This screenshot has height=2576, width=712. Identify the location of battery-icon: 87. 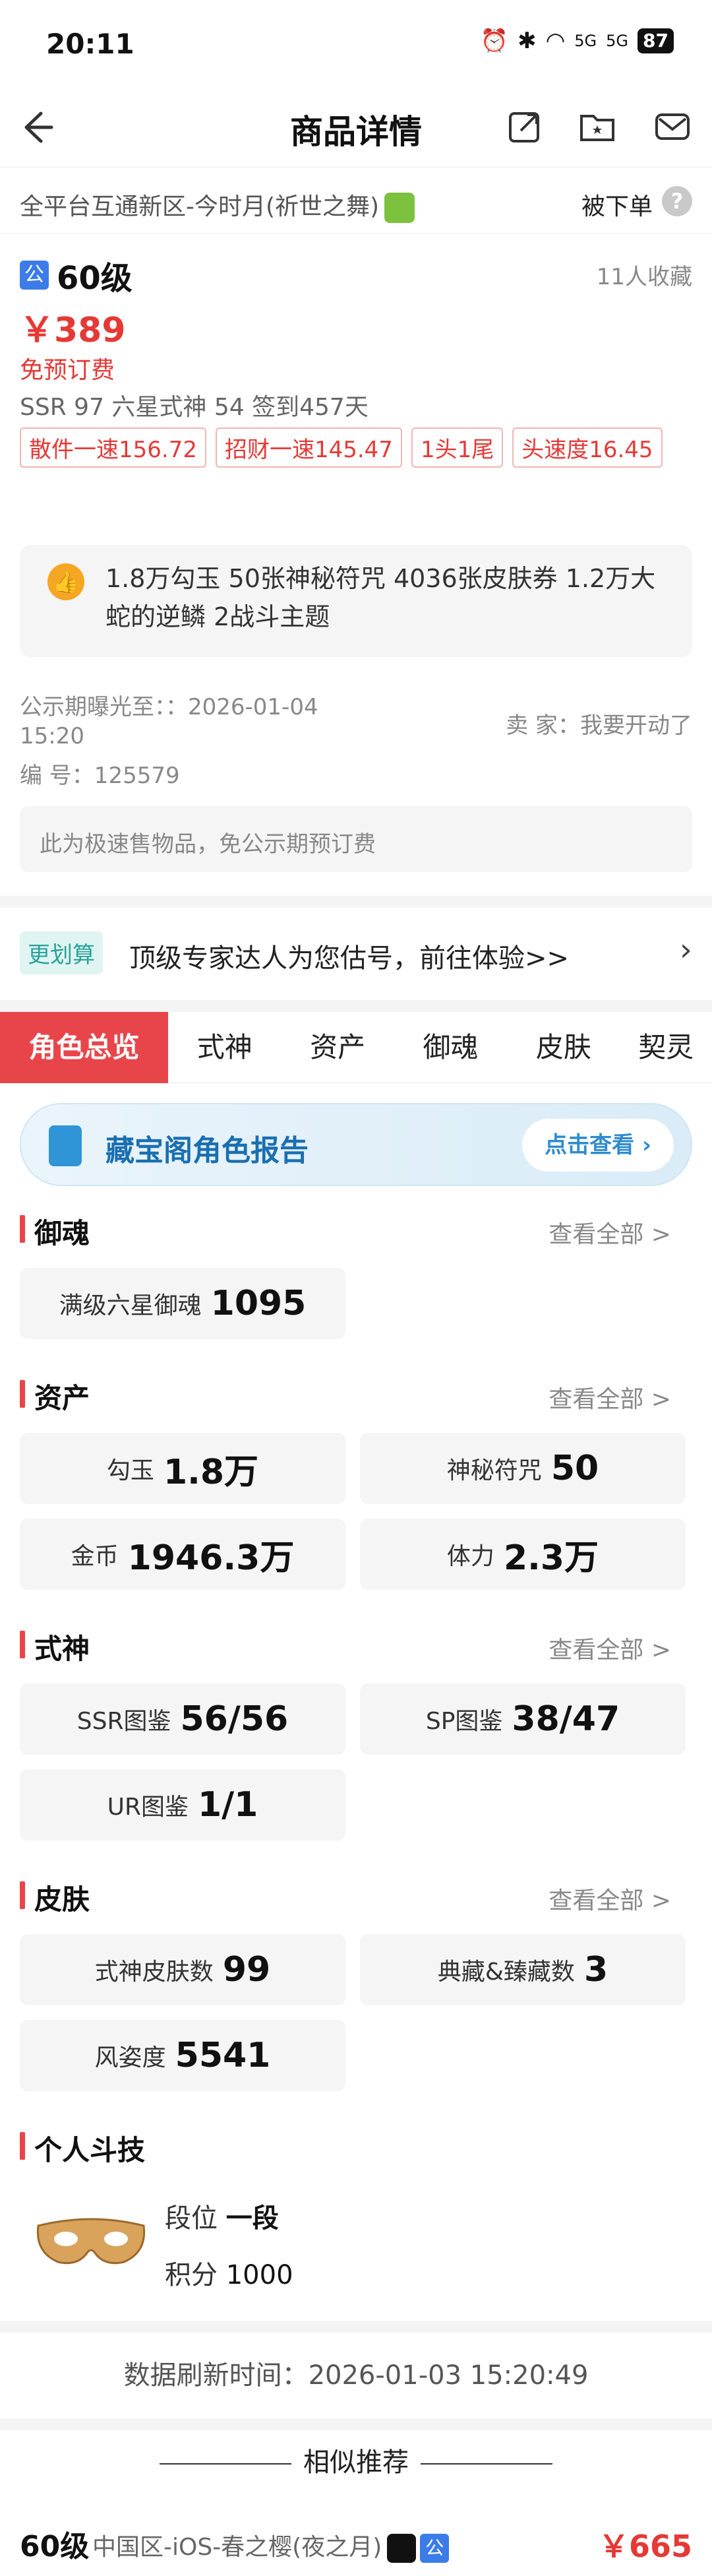
(656, 41).